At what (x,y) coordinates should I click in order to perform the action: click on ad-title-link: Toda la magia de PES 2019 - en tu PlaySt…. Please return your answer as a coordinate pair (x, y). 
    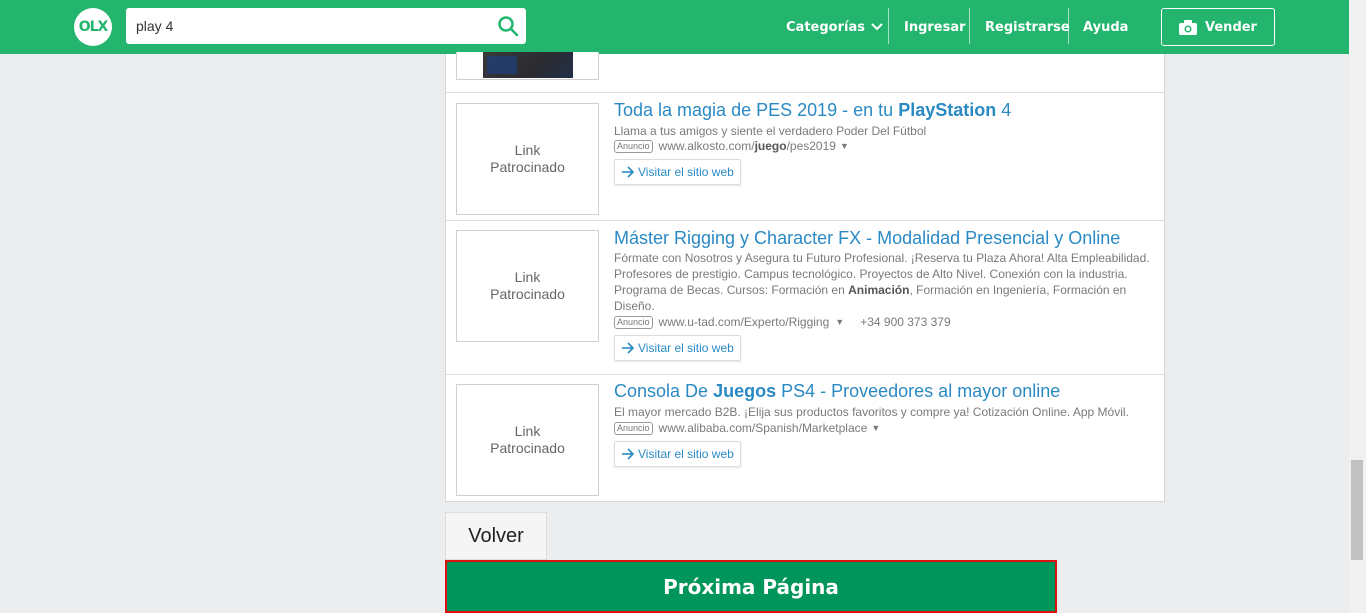
    Looking at the image, I should click on (812, 110).